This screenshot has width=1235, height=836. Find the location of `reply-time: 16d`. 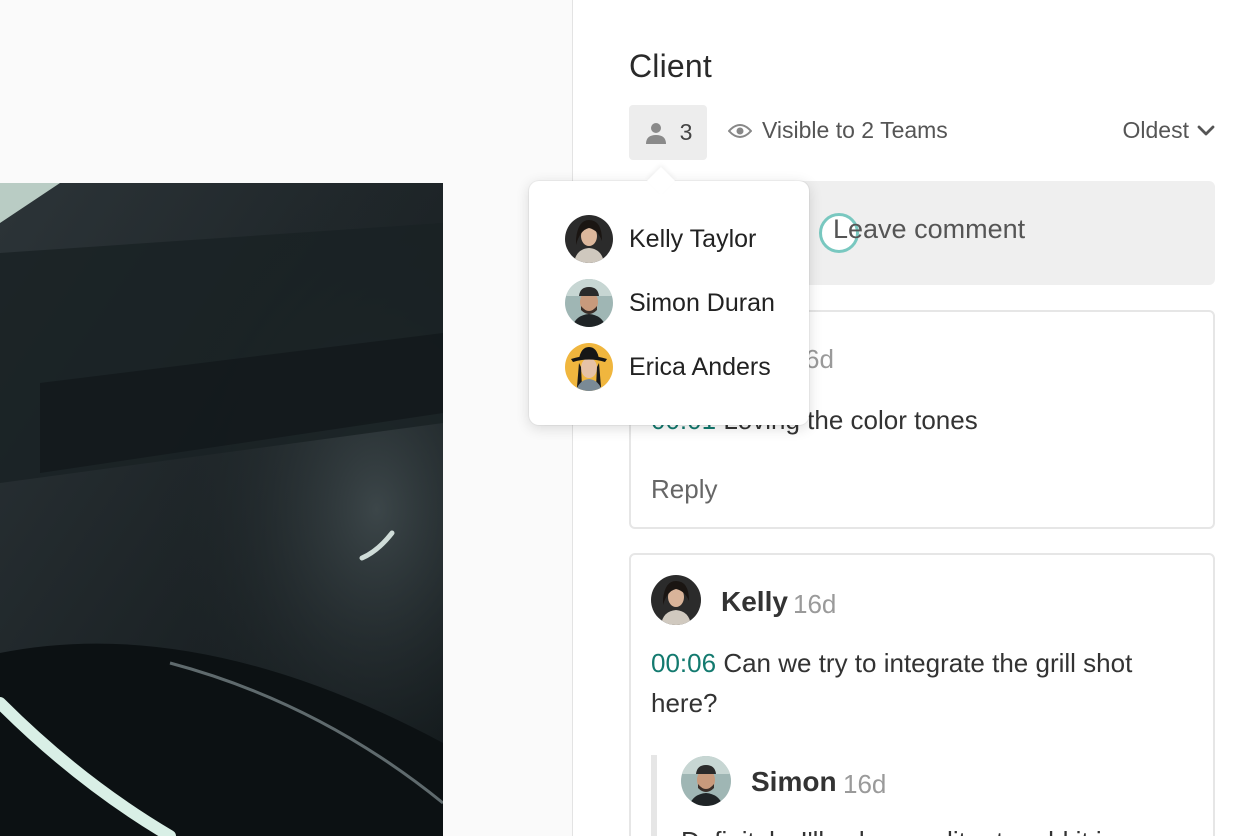

reply-time: 16d is located at coordinates (865, 784).